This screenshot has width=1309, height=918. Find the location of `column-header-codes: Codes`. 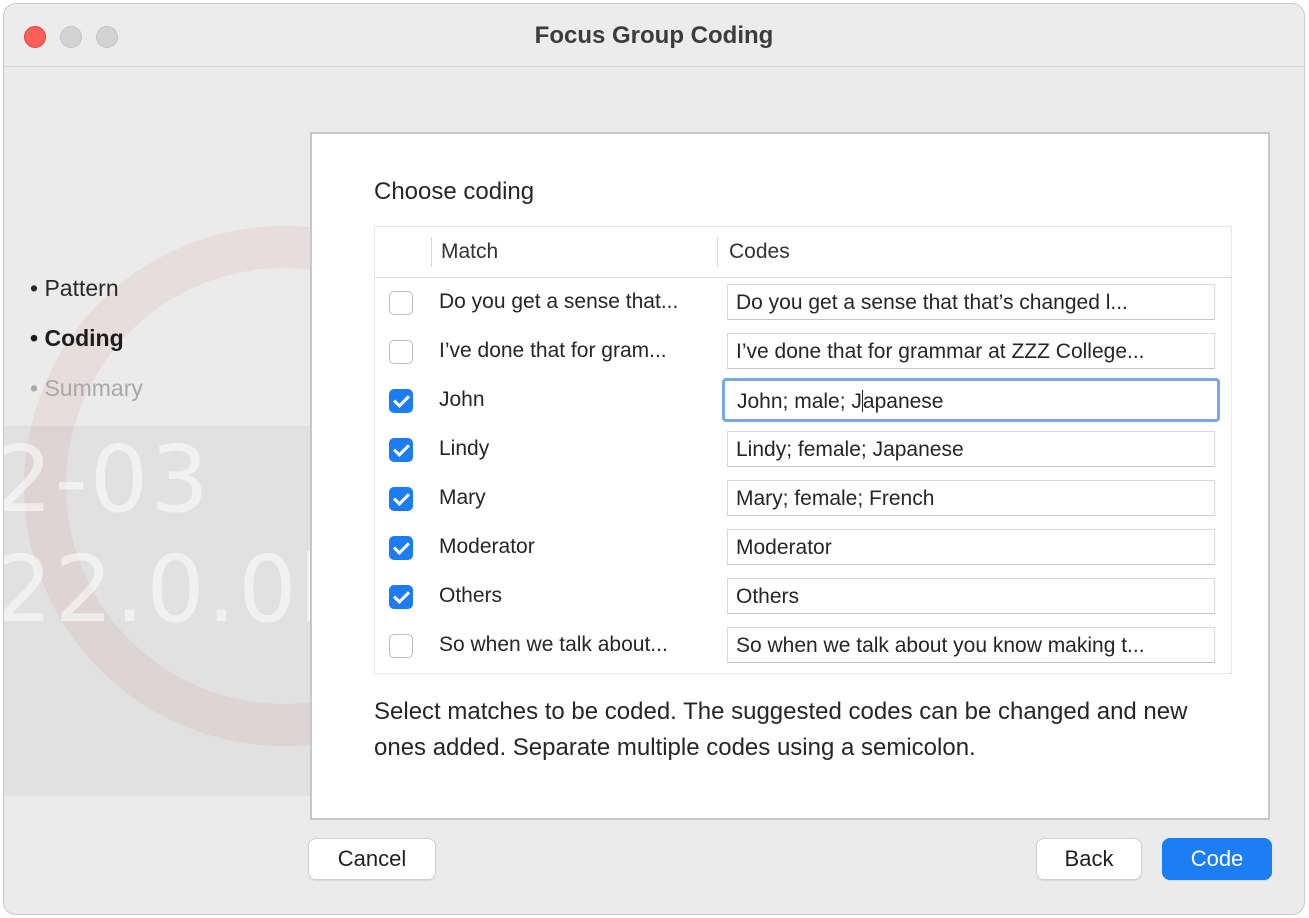

column-header-codes: Codes is located at coordinates (759, 252).